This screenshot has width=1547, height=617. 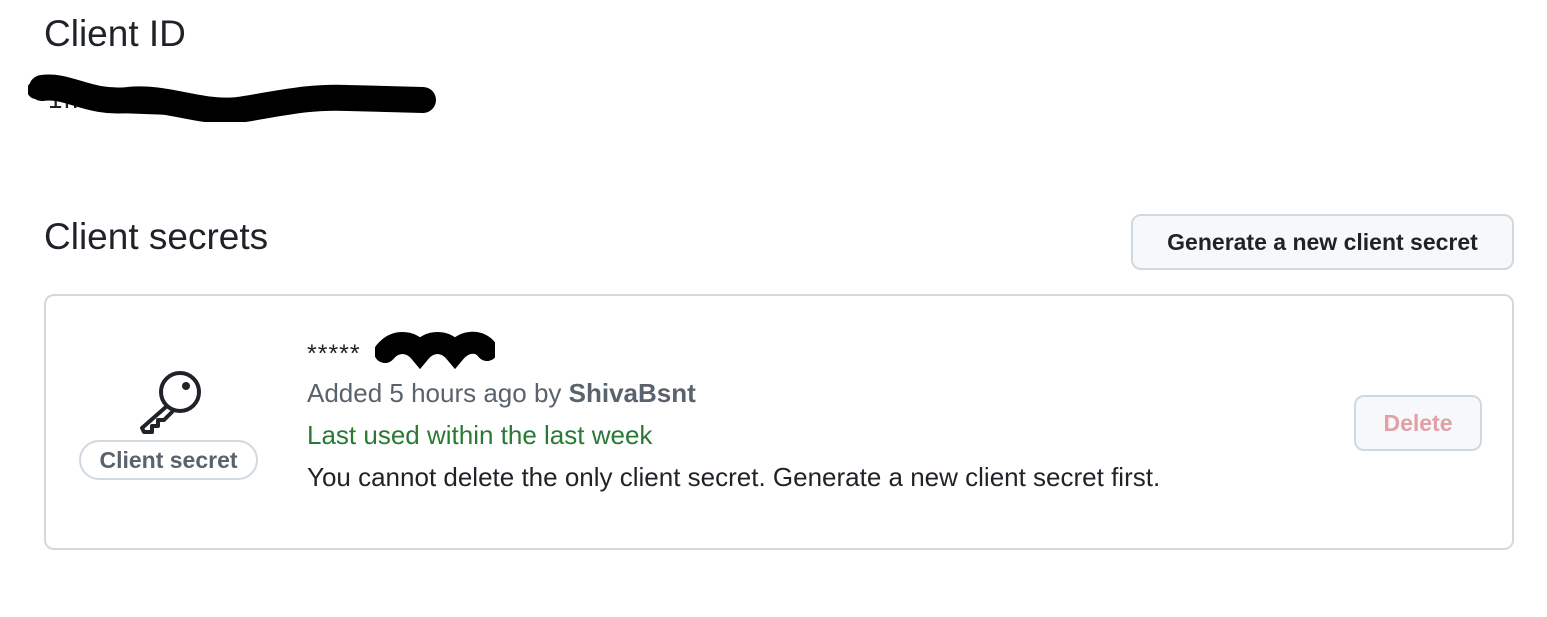 I want to click on masked-secret-text: *****, so click(x=334, y=354).